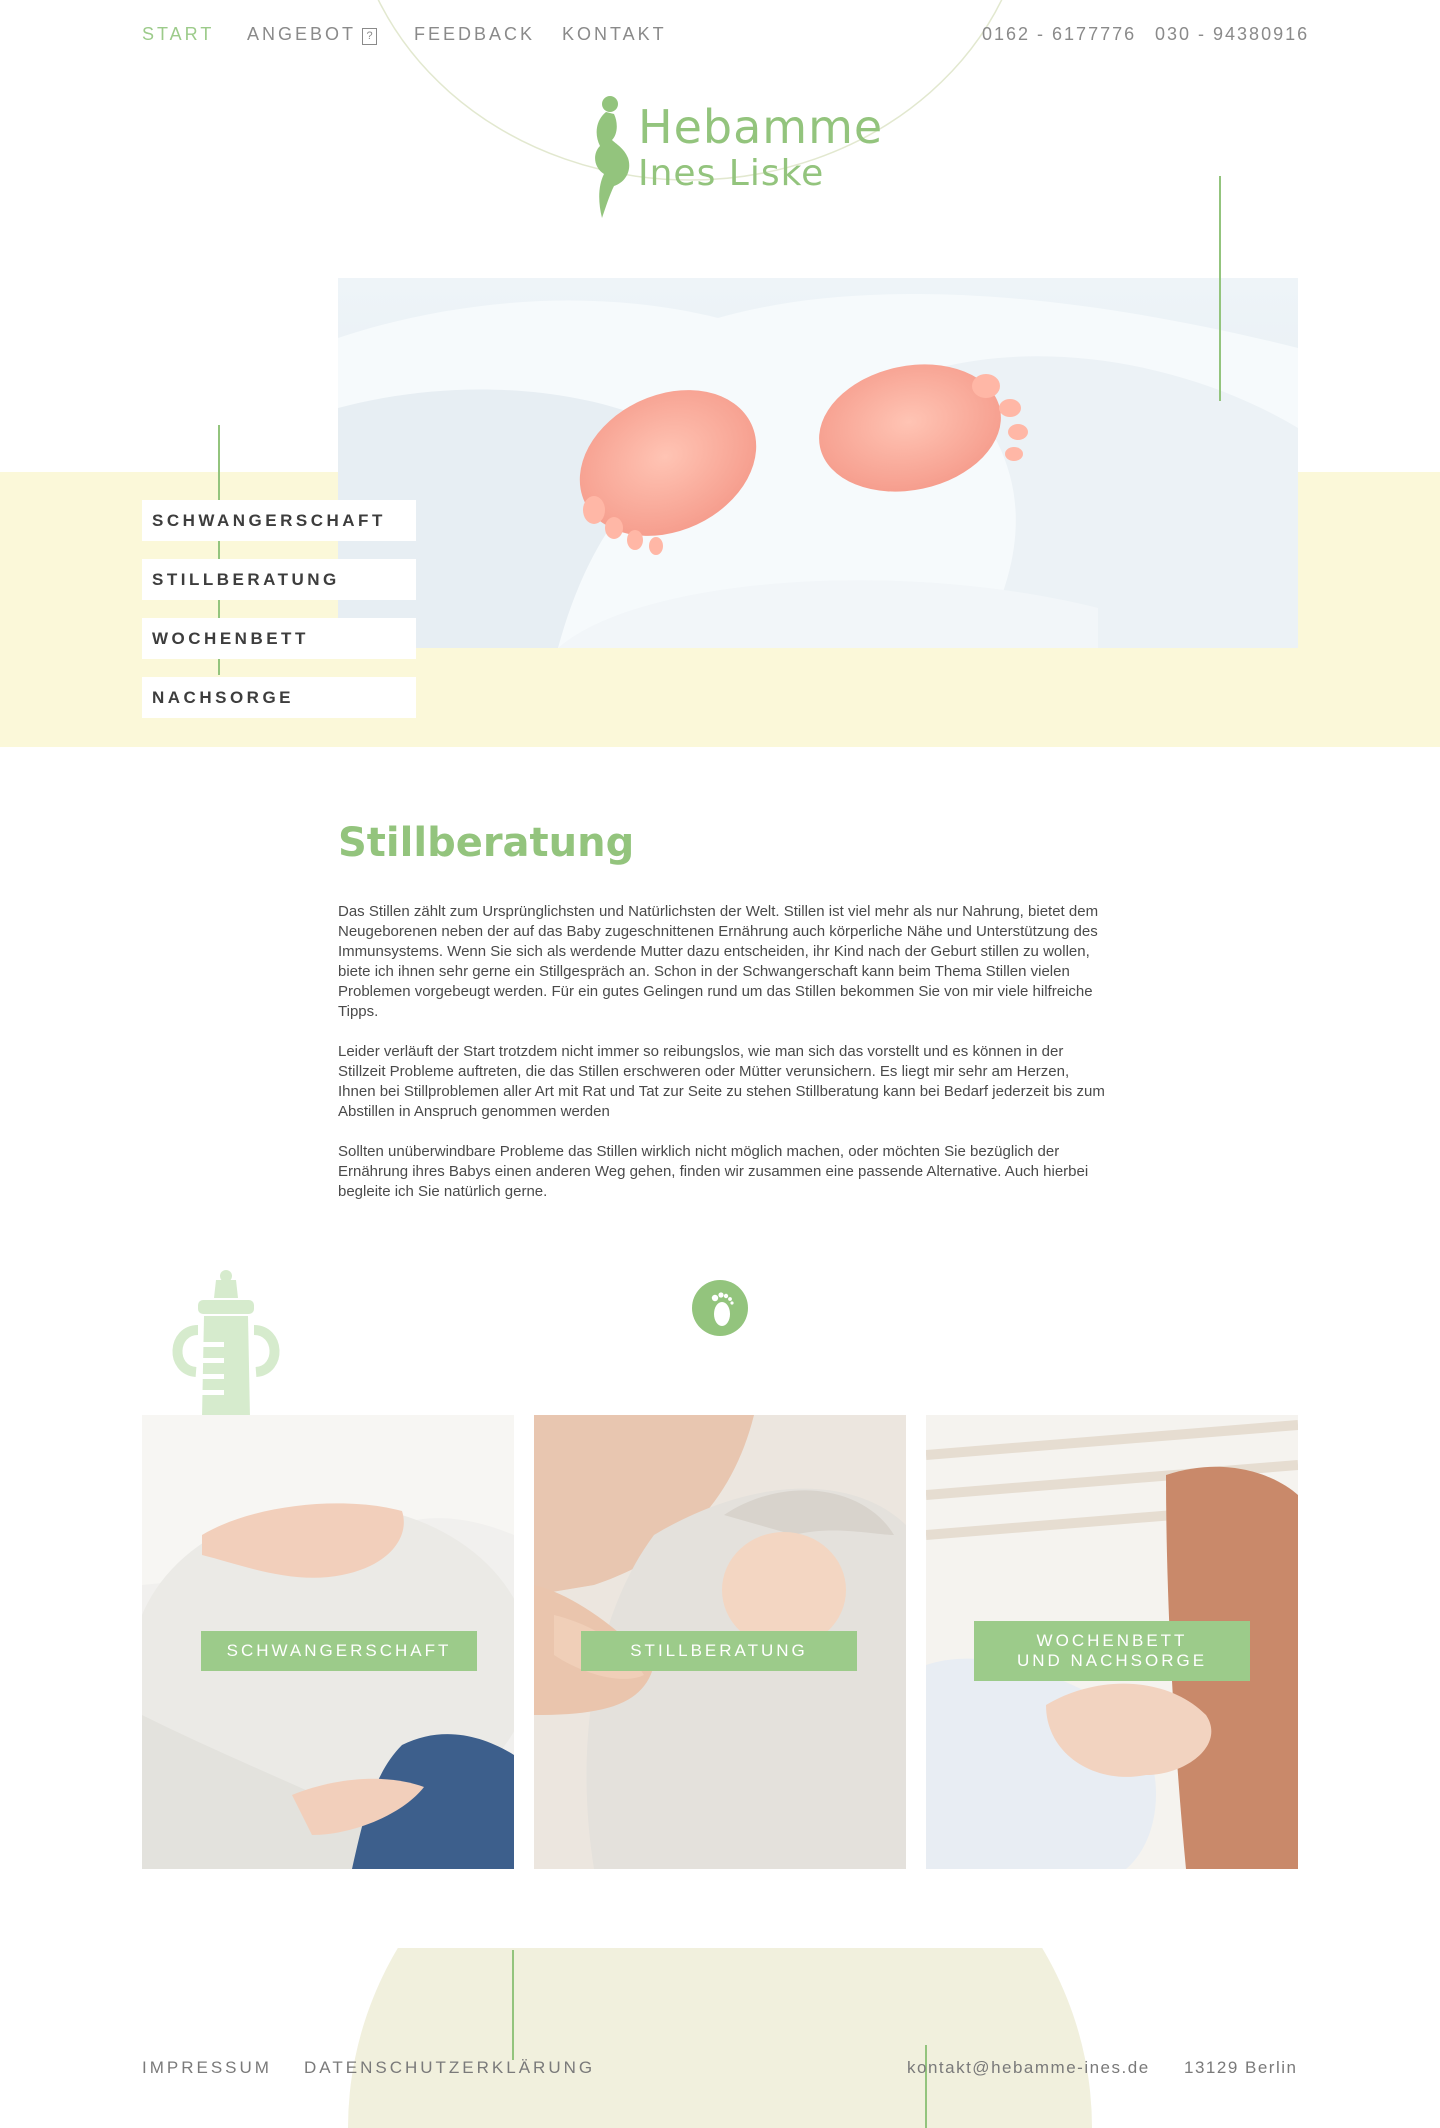 Image resolution: width=1440 pixels, height=2128 pixels. I want to click on card-schwangerschaft-label: SCHWANGERSCHAFT, so click(339, 1650).